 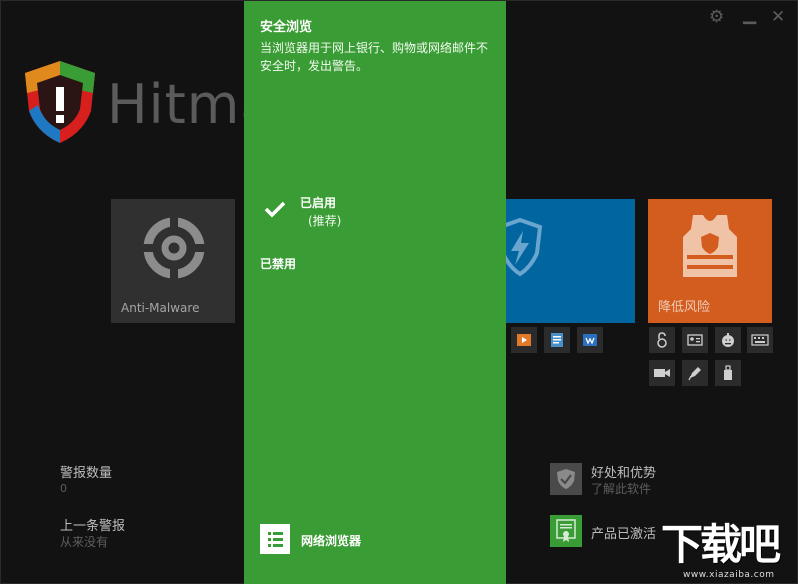 What do you see at coordinates (621, 488) in the screenshot?
I see `benefits-subtitle: 了解此软件` at bounding box center [621, 488].